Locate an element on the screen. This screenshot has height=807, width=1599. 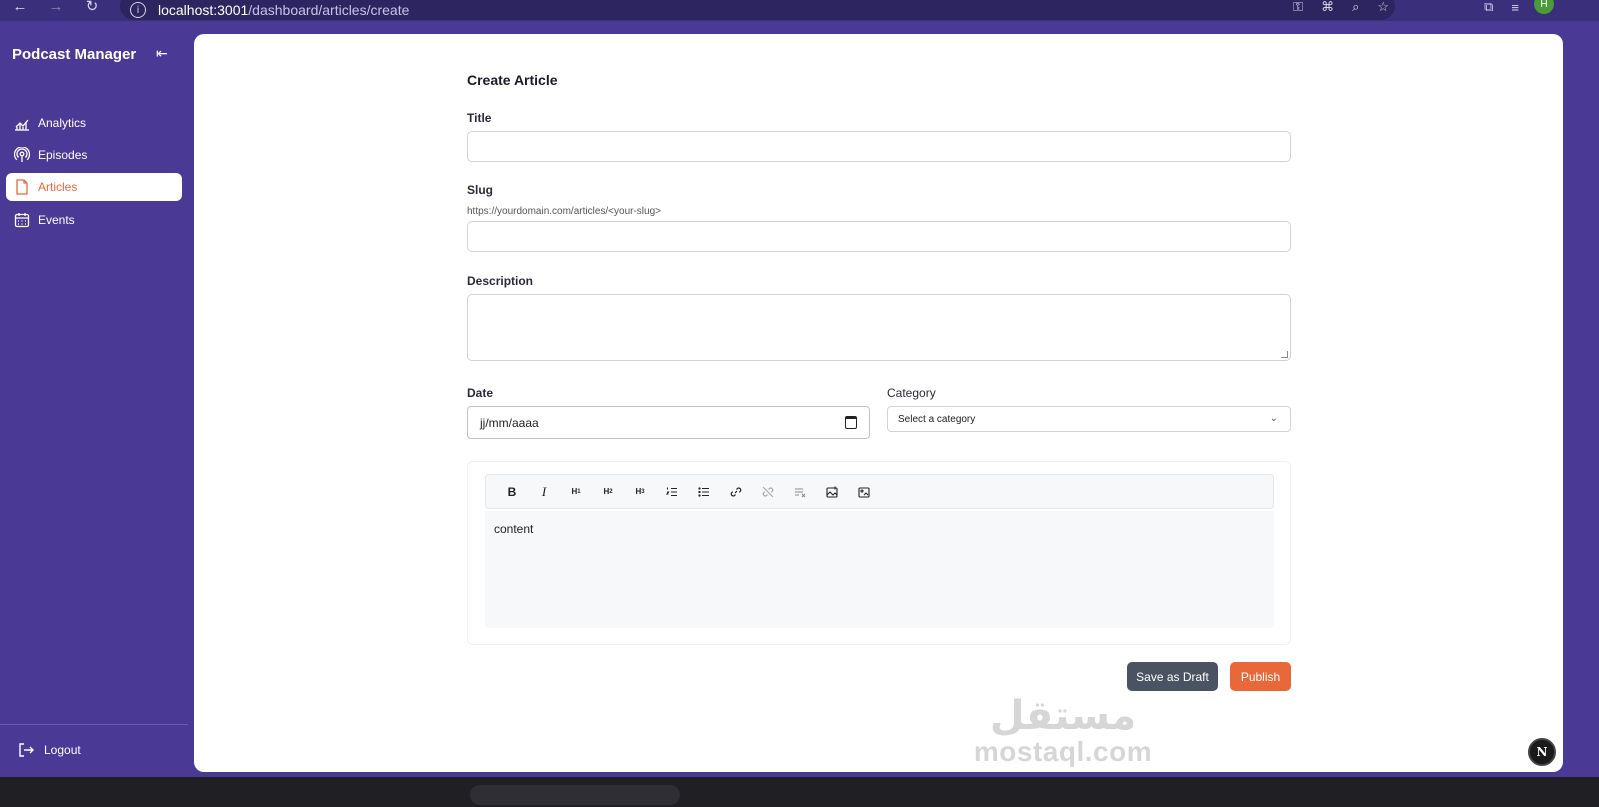
file-icon is located at coordinates (22, 187).